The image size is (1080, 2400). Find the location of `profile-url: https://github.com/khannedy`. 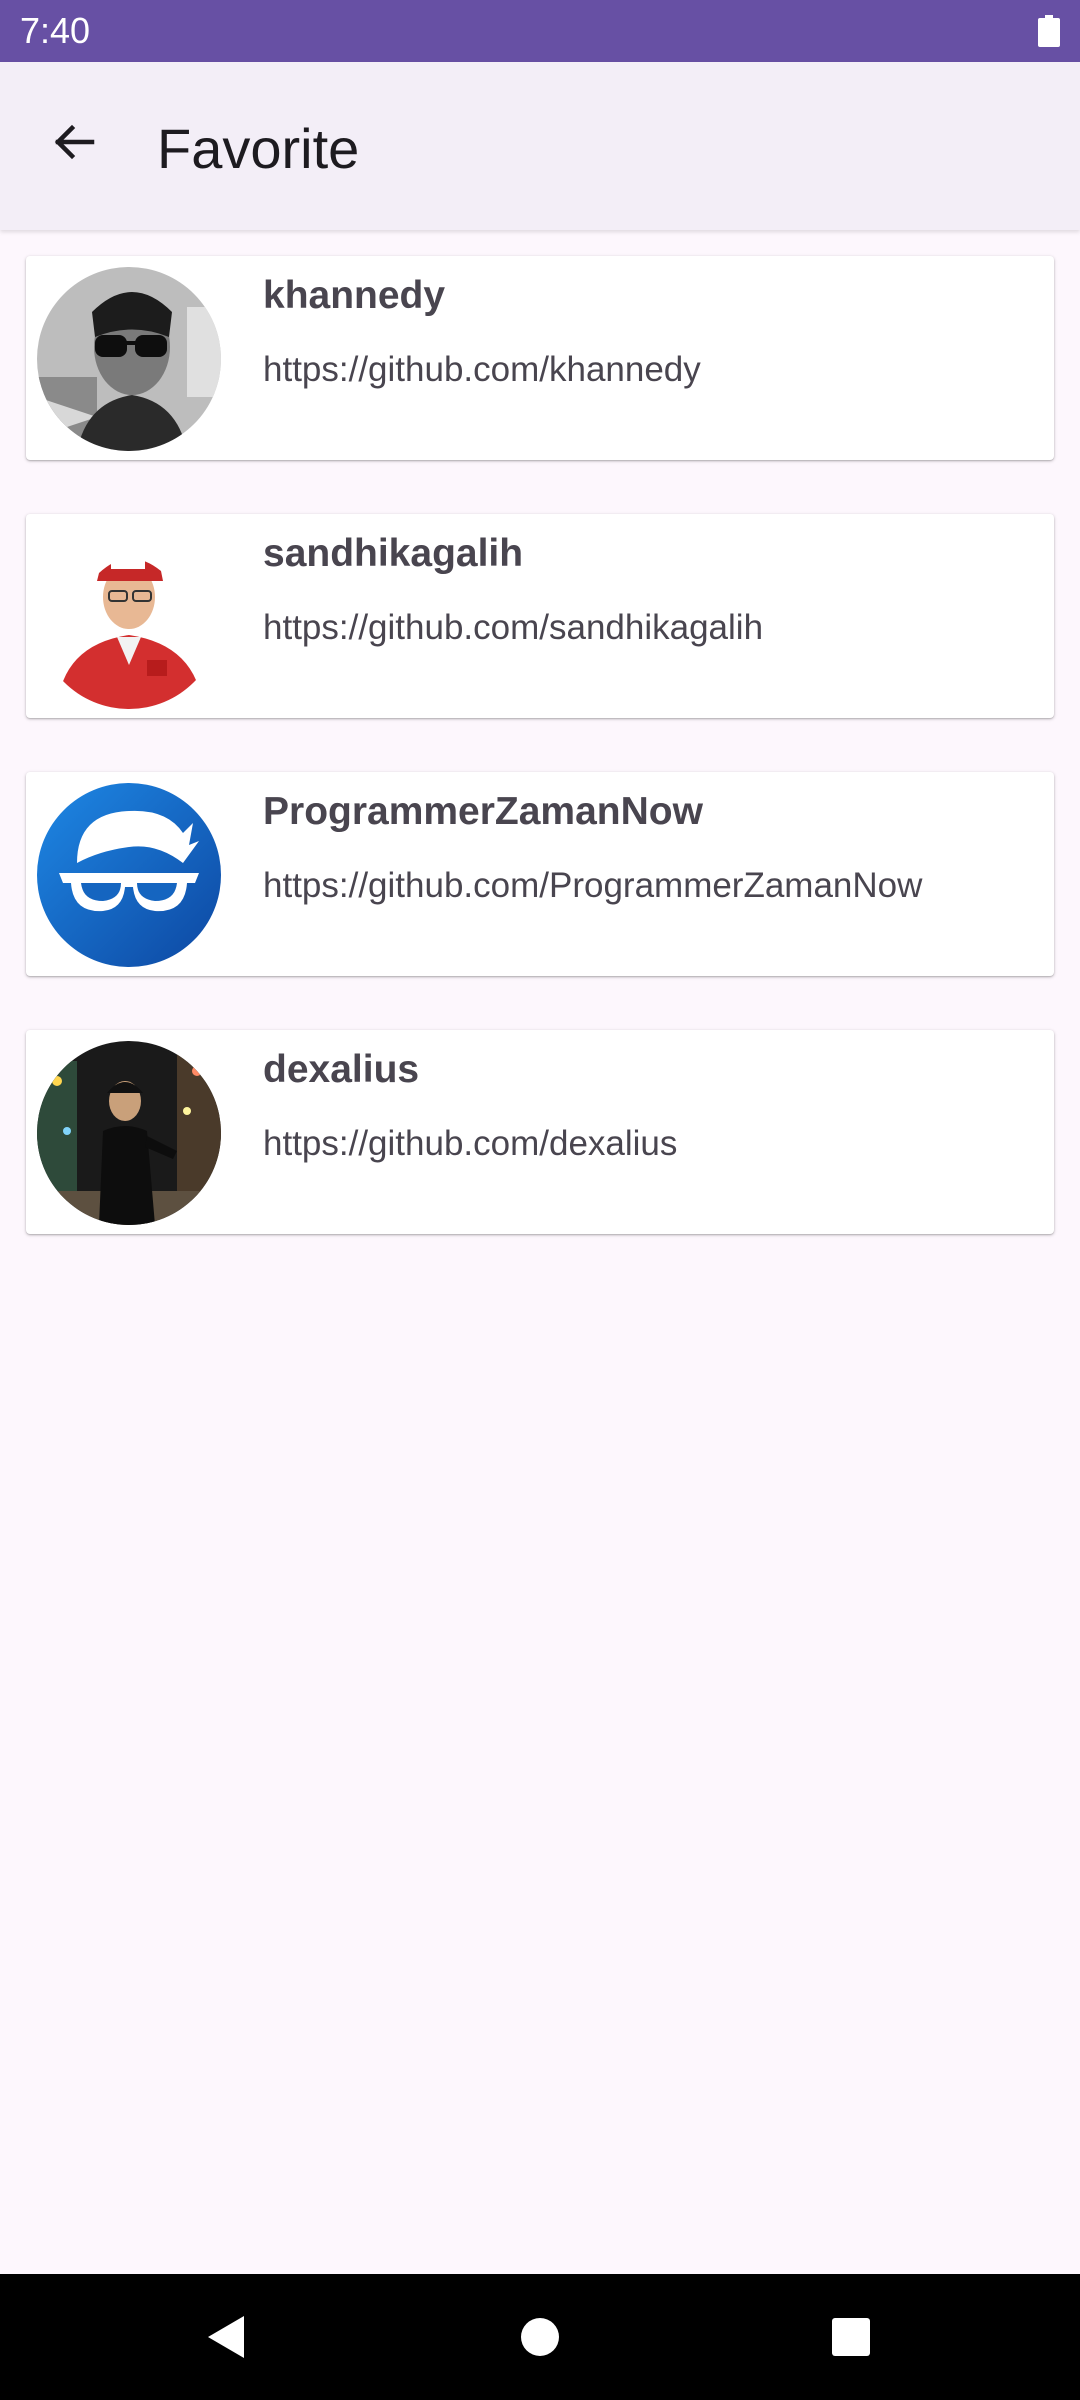

profile-url: https://github.com/khannedy is located at coordinates (482, 369).